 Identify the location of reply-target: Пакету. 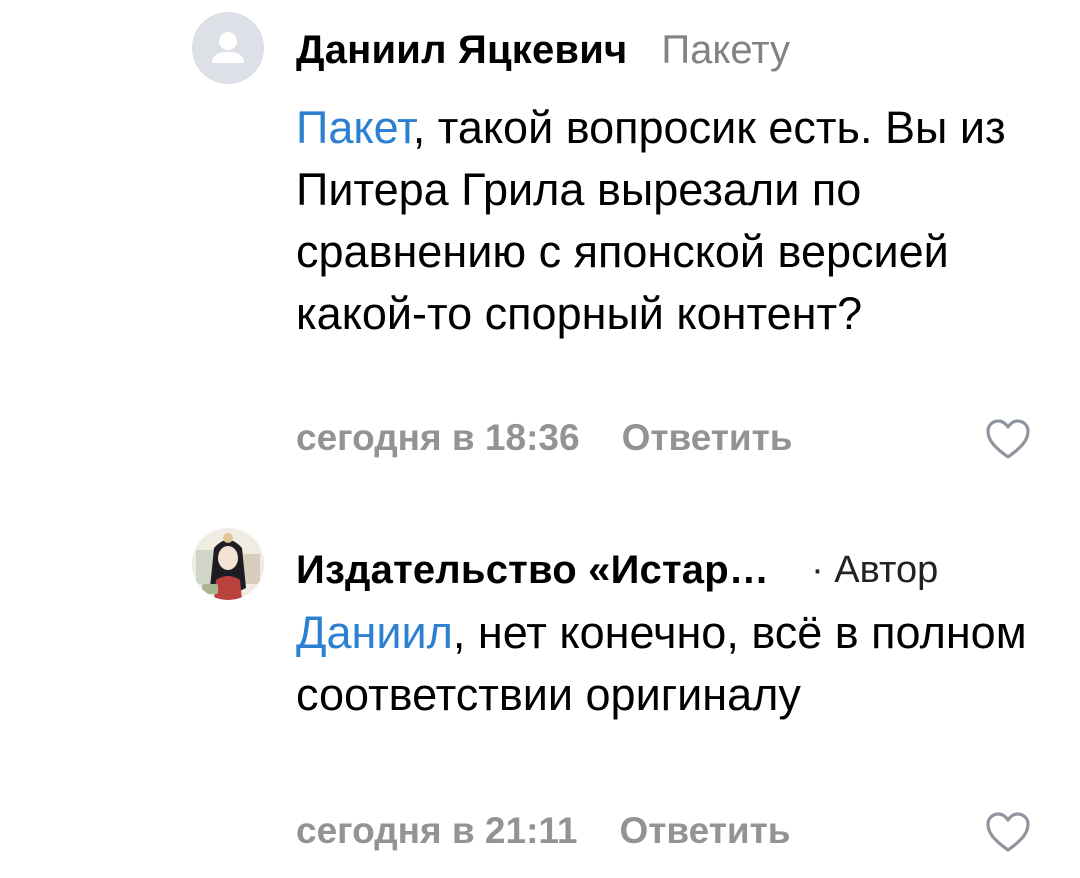
(725, 50).